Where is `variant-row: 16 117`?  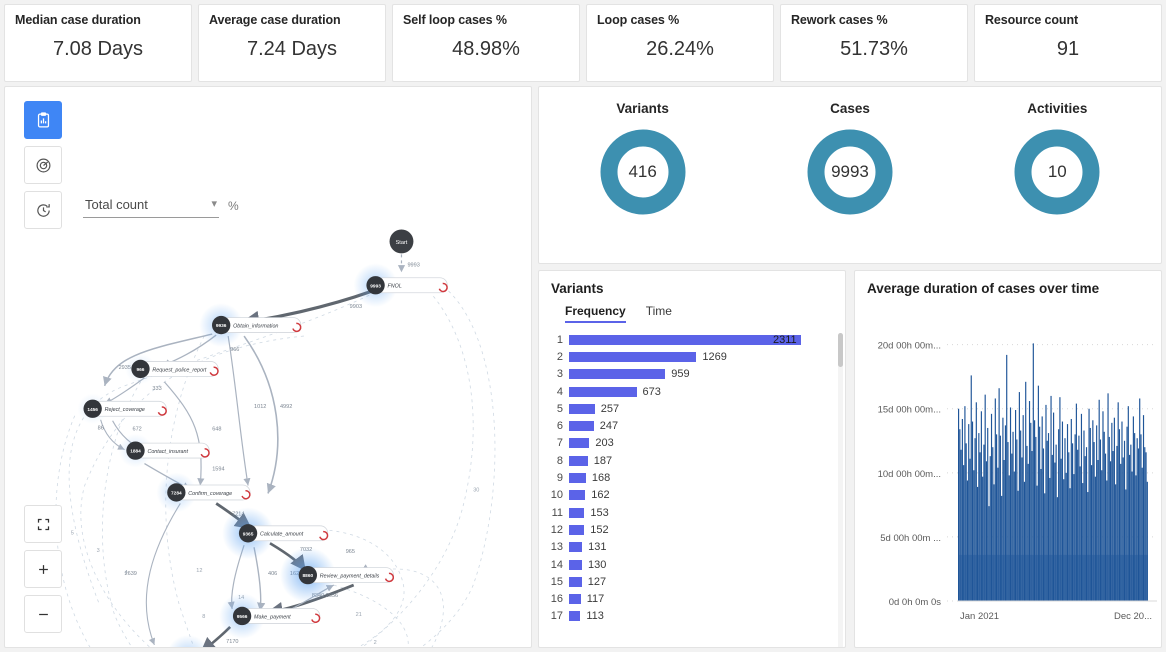
variant-row: 16 117 is located at coordinates (692, 598).